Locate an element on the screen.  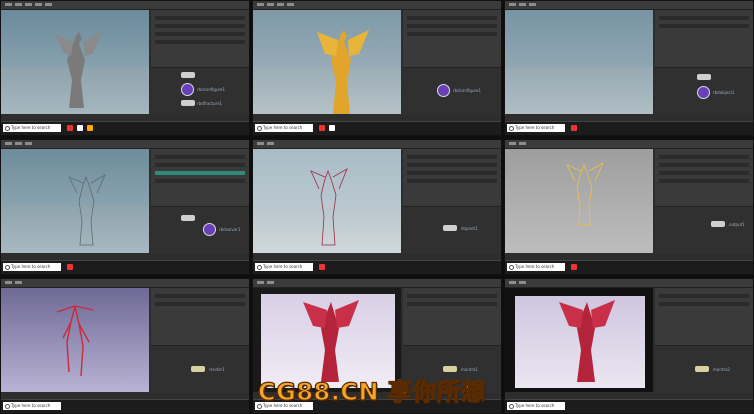
tile-r2c3: output1 Type here to search is located at coordinates (629, 207).